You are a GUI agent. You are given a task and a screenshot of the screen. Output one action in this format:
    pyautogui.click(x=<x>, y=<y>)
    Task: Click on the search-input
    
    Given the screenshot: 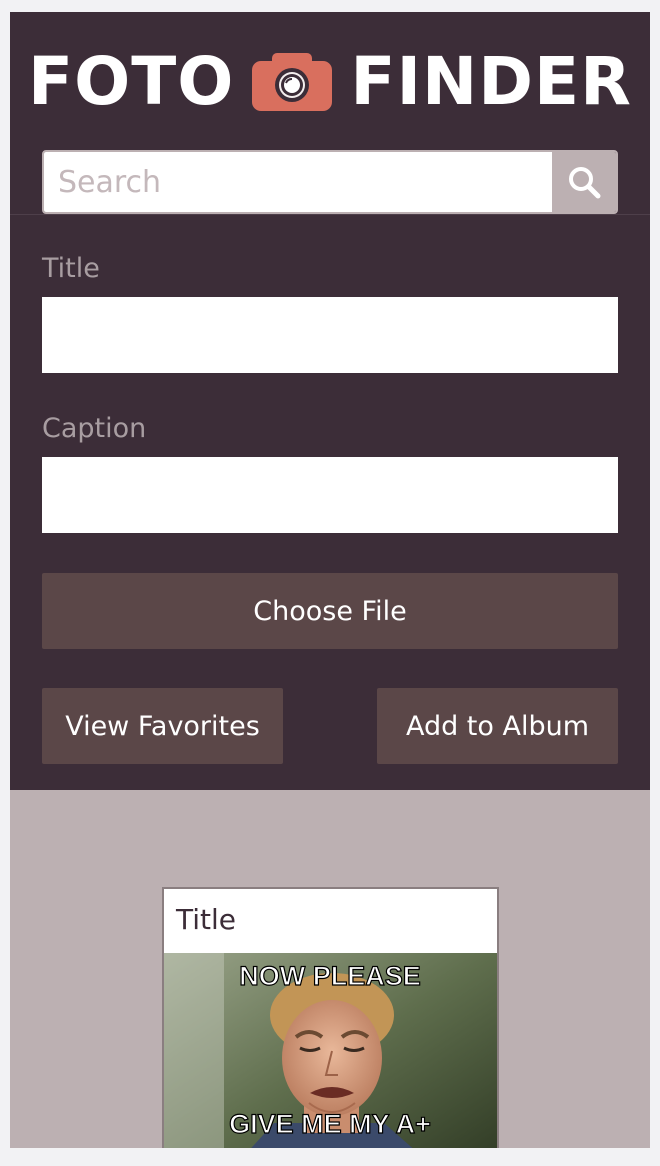 What is the action you would take?
    pyautogui.click(x=298, y=182)
    